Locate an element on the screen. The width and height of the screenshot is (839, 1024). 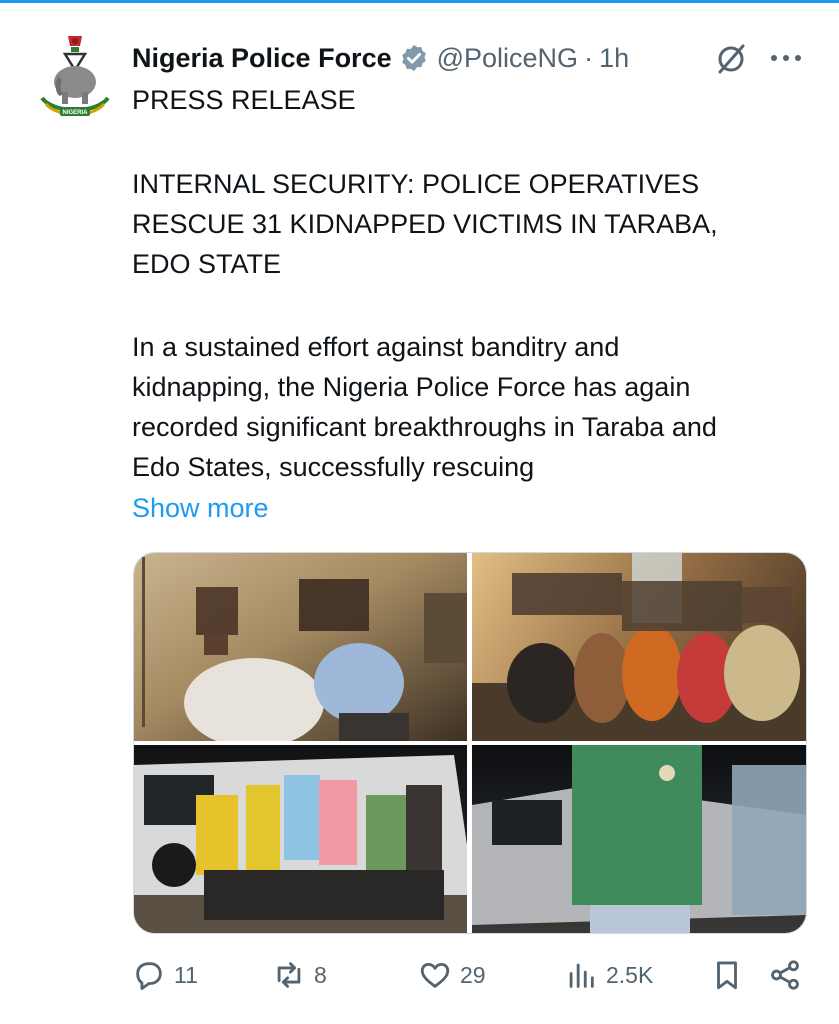
show-more-link: Show more is located at coordinates (200, 508).